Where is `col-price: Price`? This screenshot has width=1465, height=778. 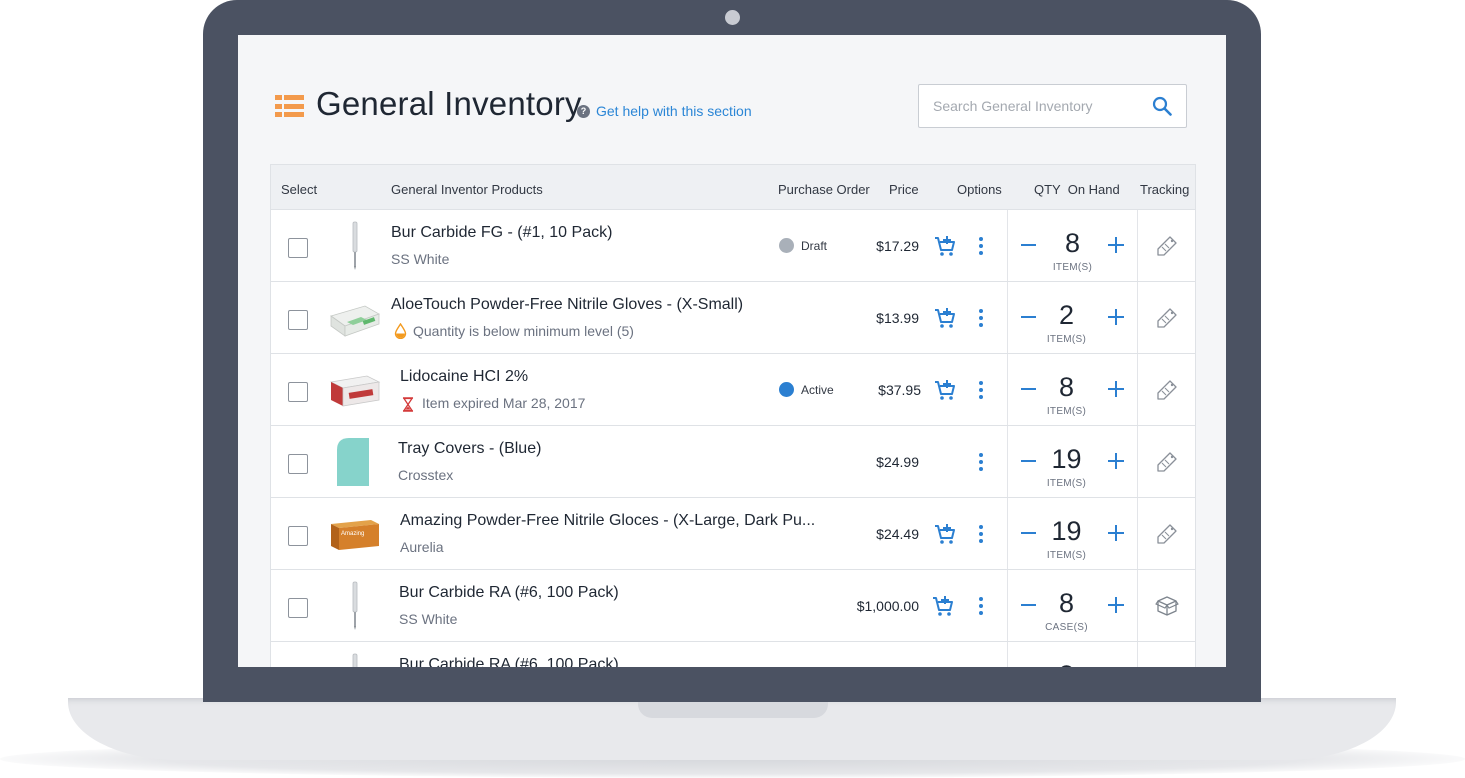 col-price: Price is located at coordinates (904, 189).